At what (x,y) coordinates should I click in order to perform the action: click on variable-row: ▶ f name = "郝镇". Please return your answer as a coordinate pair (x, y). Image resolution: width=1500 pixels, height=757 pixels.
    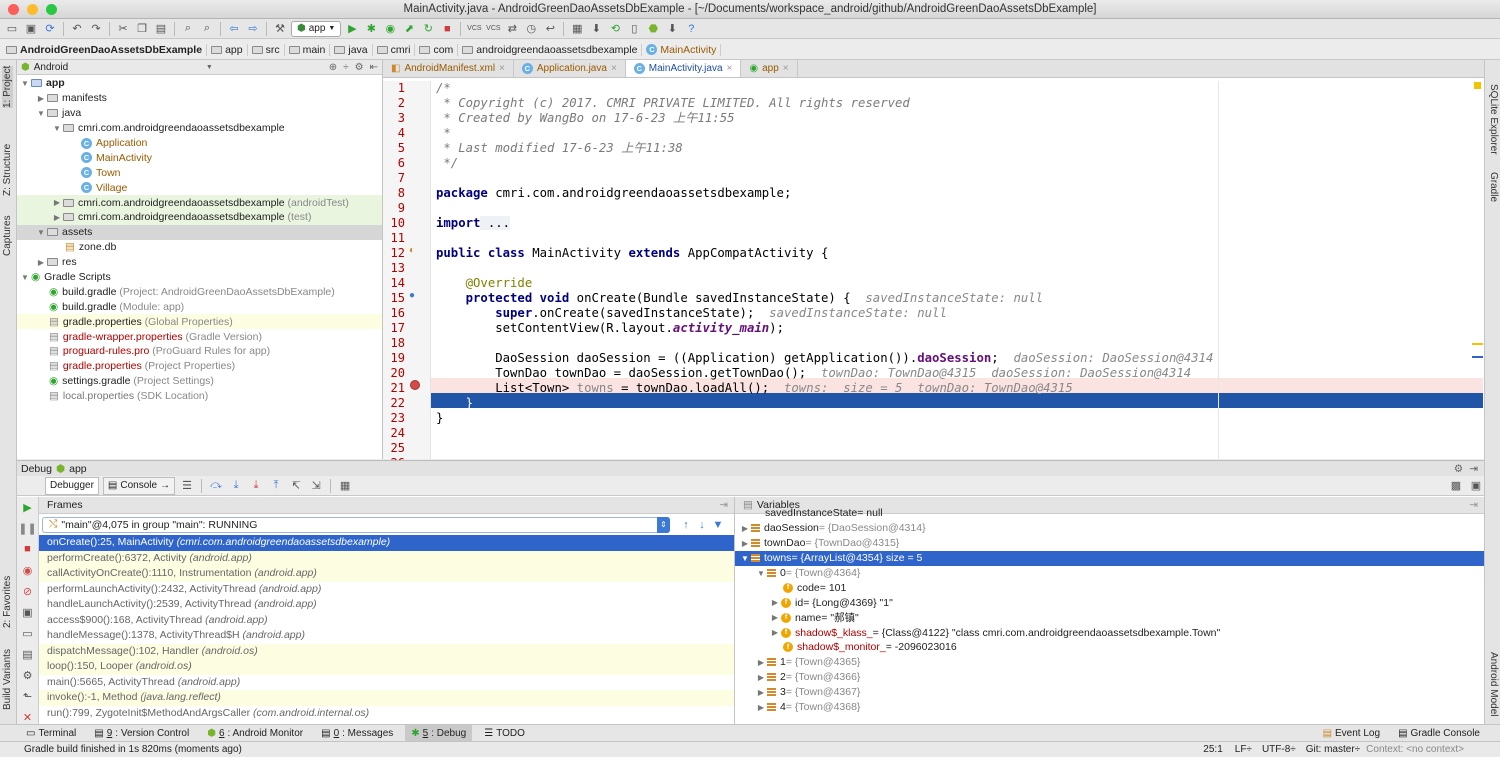
    Looking at the image, I should click on (1109, 617).